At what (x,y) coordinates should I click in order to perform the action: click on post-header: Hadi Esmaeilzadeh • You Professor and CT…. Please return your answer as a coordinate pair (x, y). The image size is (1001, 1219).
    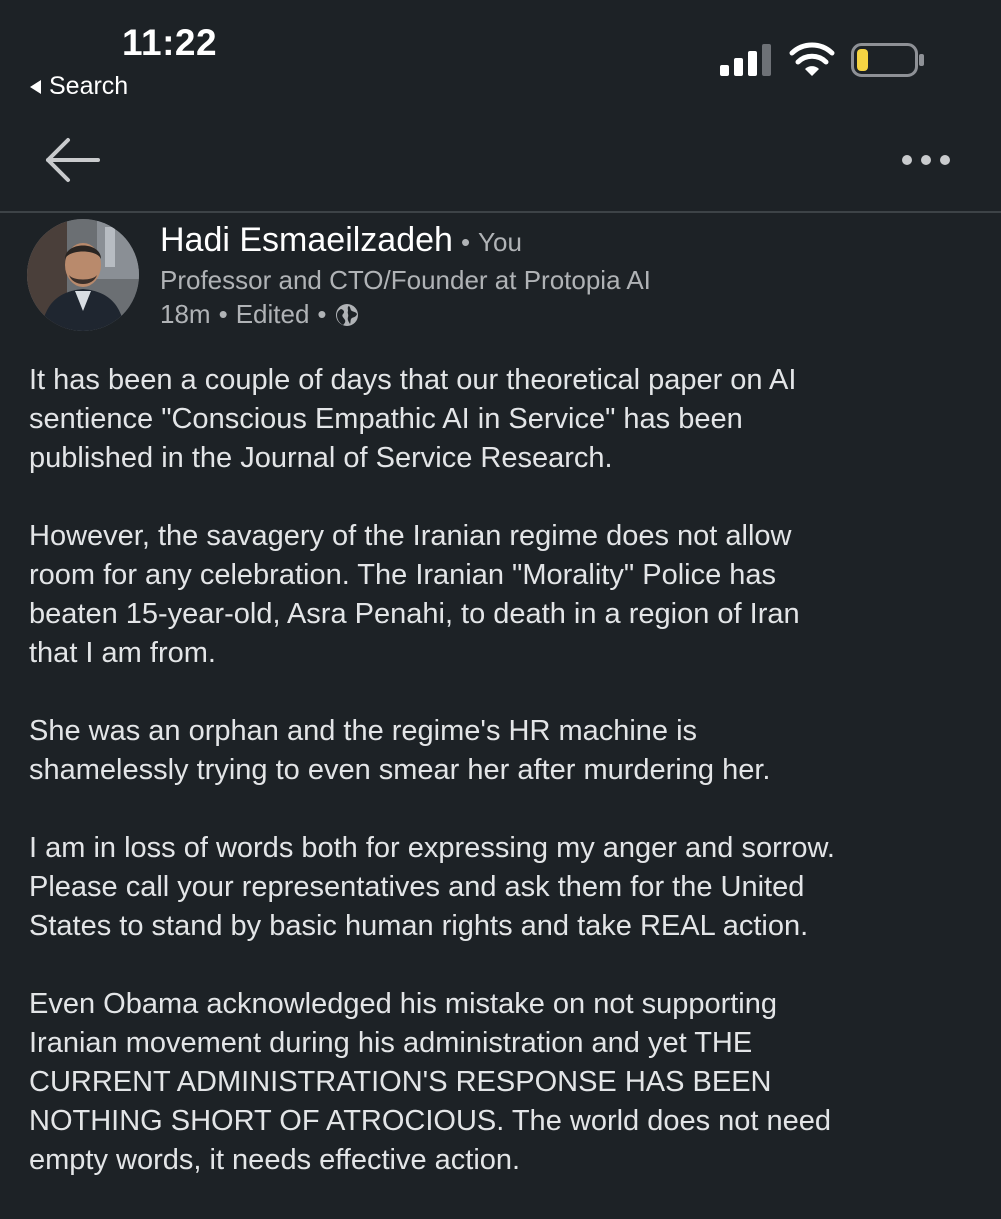
    Looking at the image, I should click on (500, 278).